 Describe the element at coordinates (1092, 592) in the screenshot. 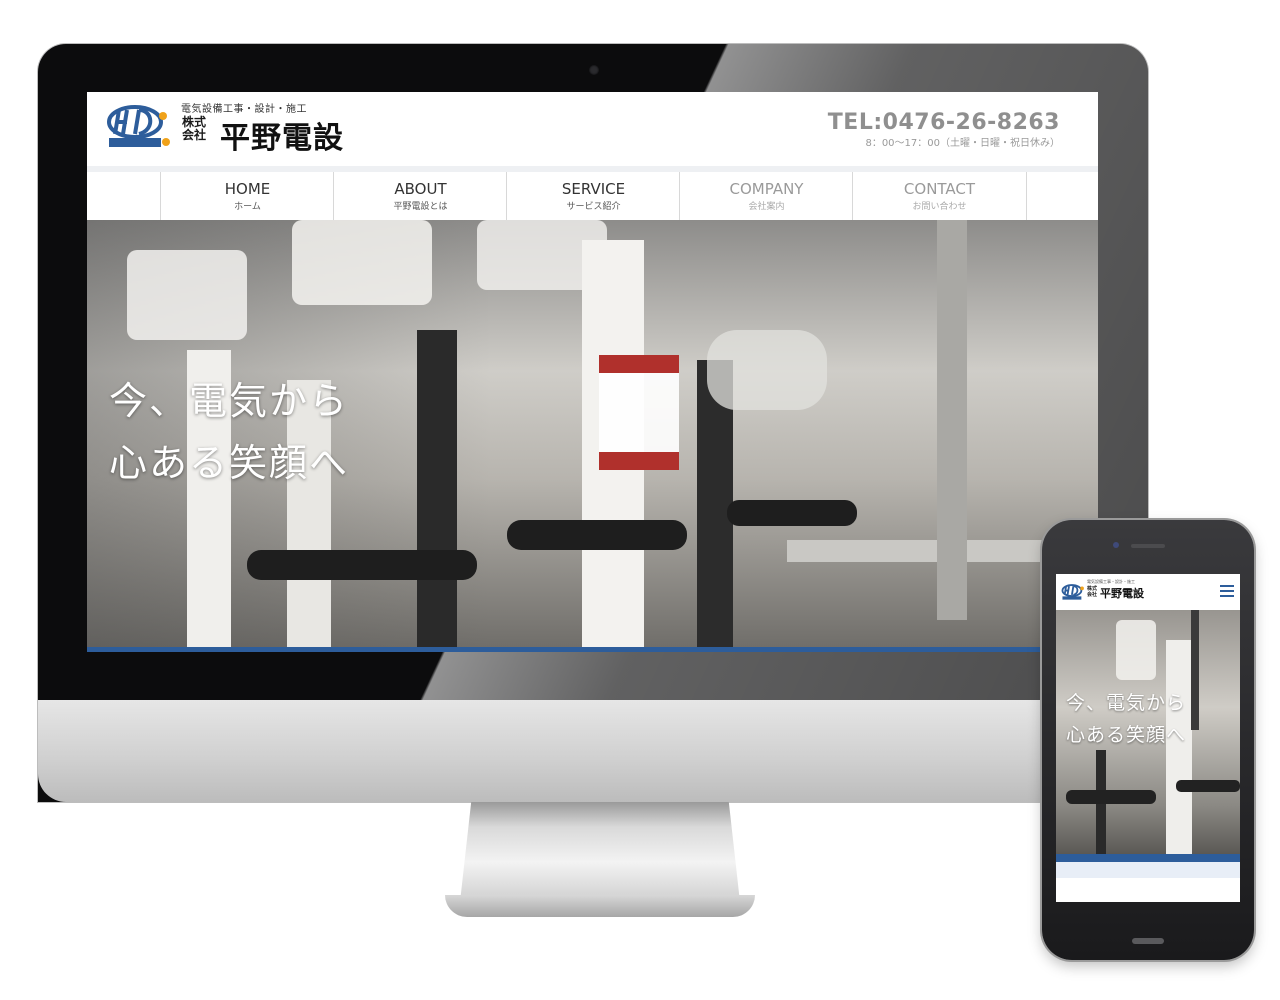

I see `mobile-company-type: 株式会社` at that location.